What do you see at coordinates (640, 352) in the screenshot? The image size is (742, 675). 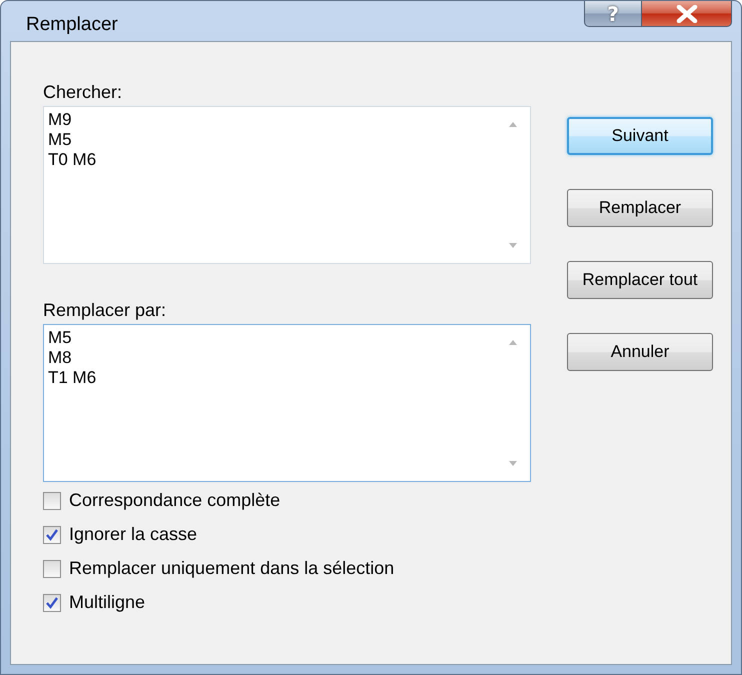 I see `dialog-button: Annuler` at bounding box center [640, 352].